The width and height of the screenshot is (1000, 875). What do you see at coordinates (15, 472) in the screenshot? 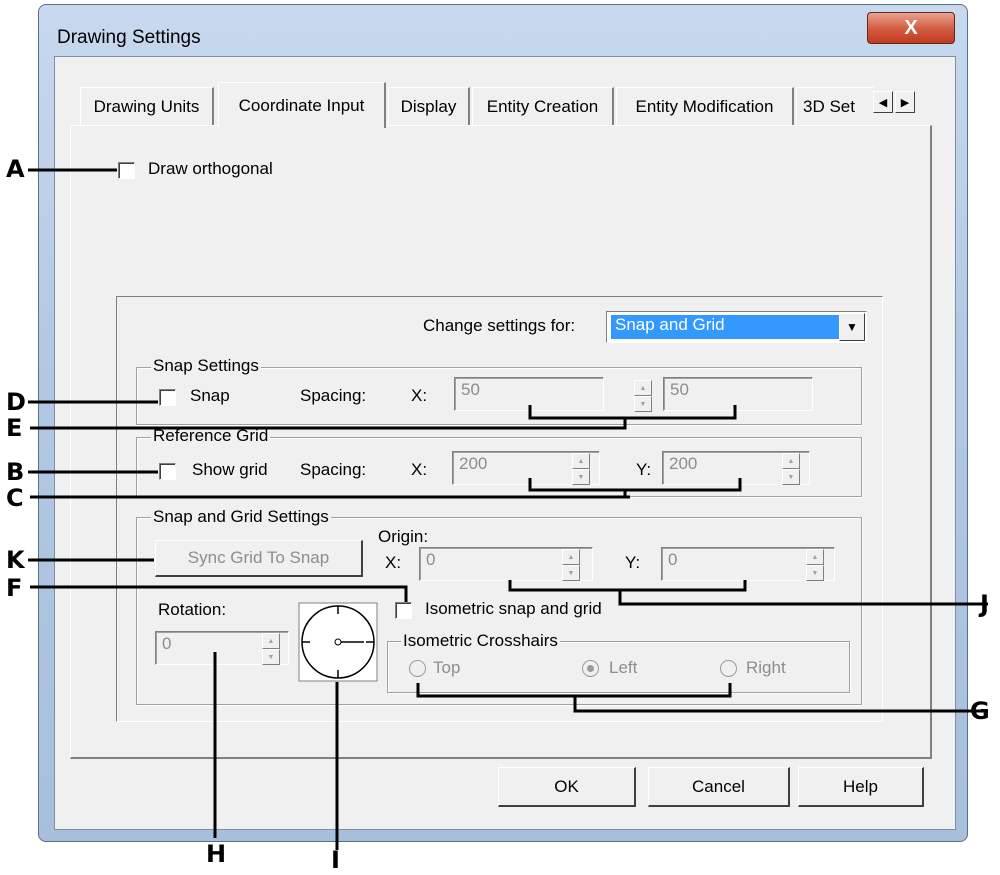
I see `callout-label: B` at bounding box center [15, 472].